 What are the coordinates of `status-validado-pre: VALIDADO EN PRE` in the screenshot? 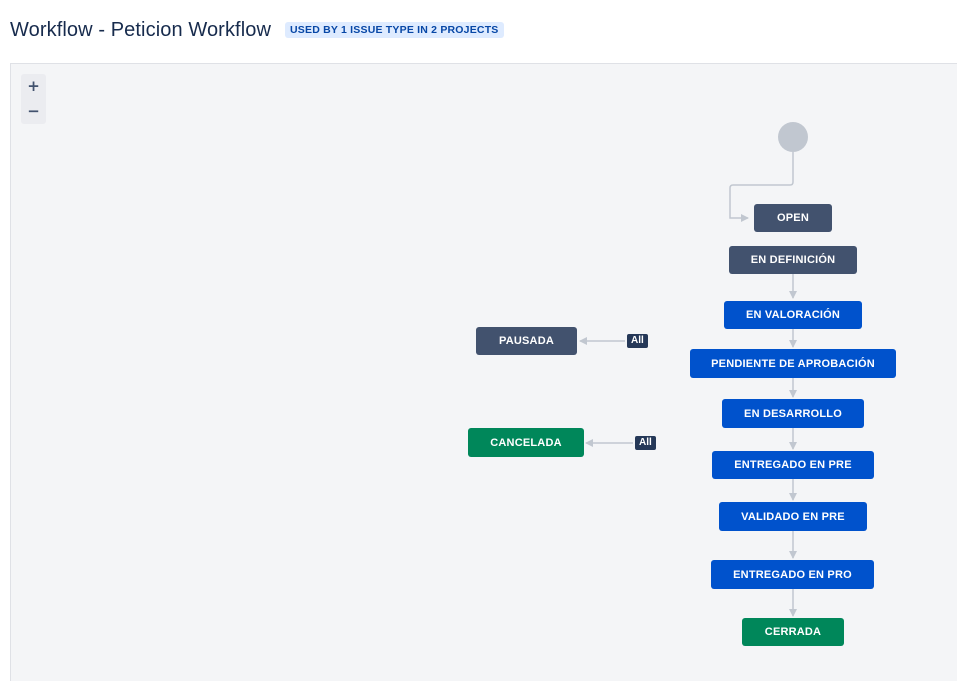 It's located at (793, 516).